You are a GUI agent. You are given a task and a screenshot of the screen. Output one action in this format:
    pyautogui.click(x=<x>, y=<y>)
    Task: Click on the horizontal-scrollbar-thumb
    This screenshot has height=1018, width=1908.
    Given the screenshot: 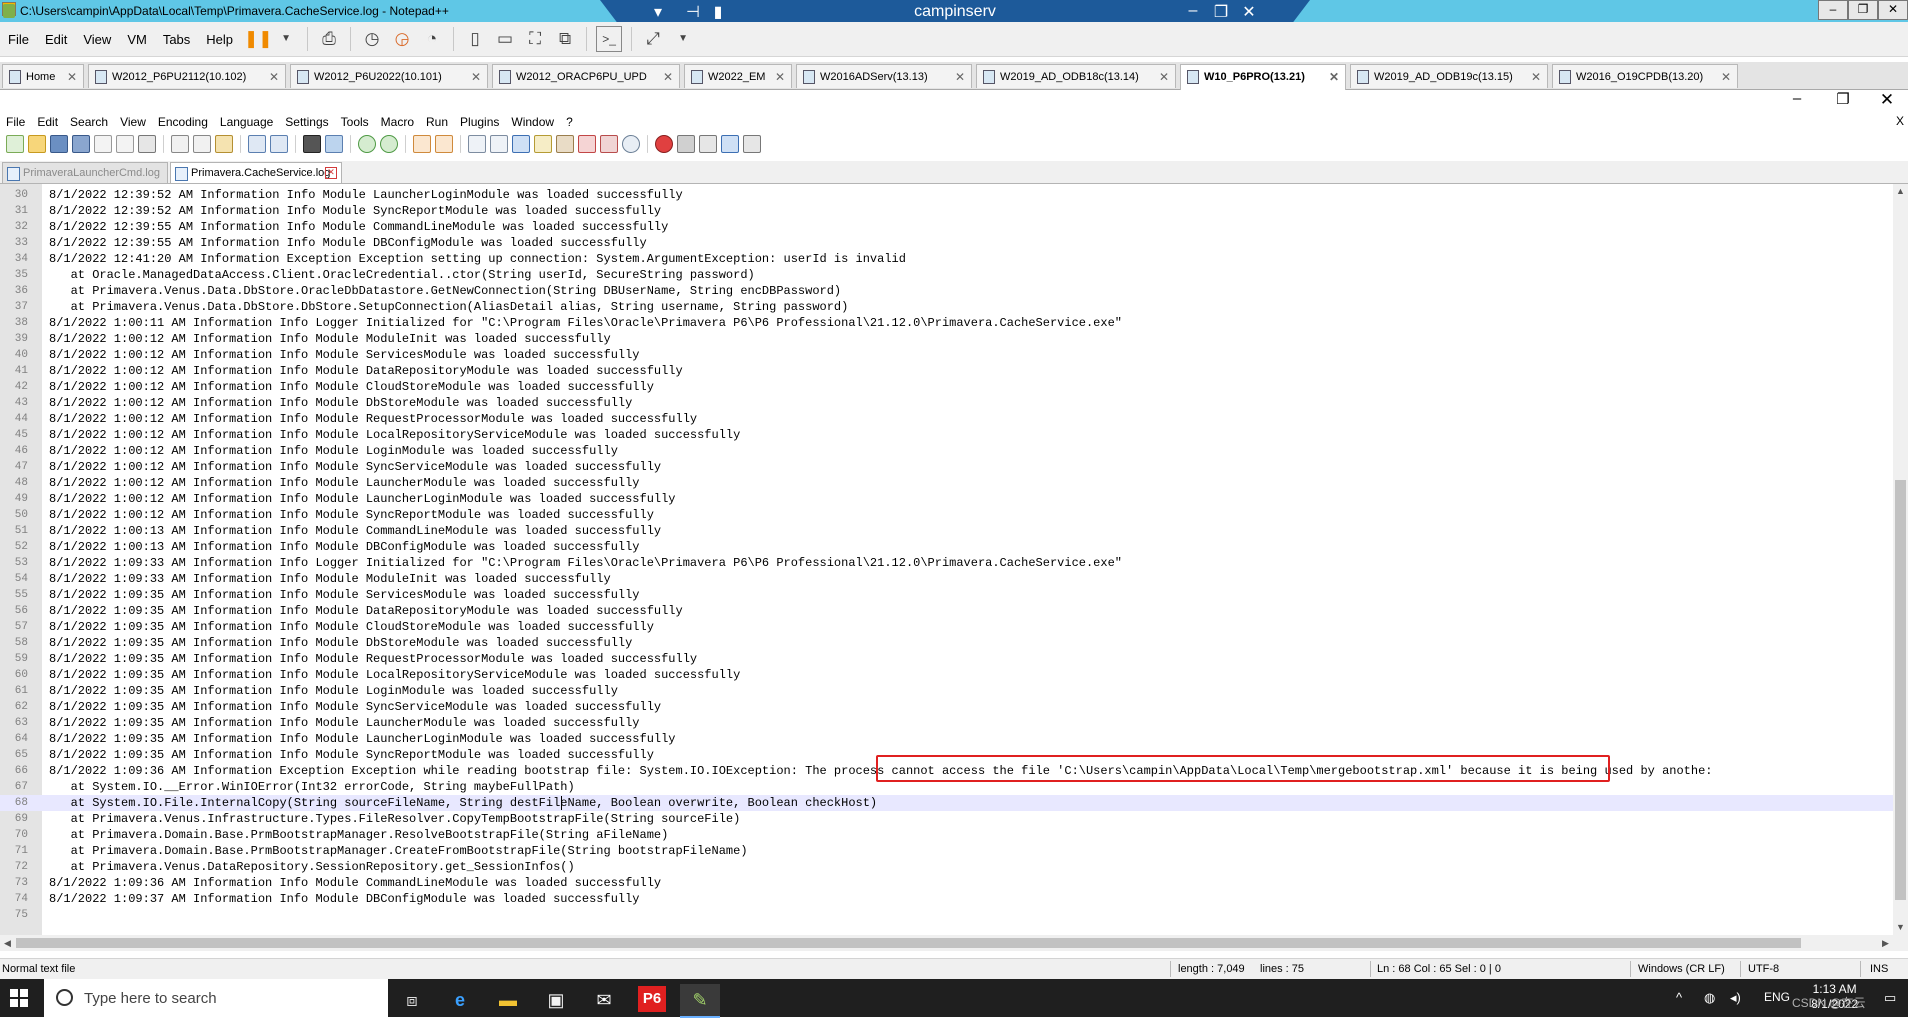 What is the action you would take?
    pyautogui.click(x=908, y=943)
    